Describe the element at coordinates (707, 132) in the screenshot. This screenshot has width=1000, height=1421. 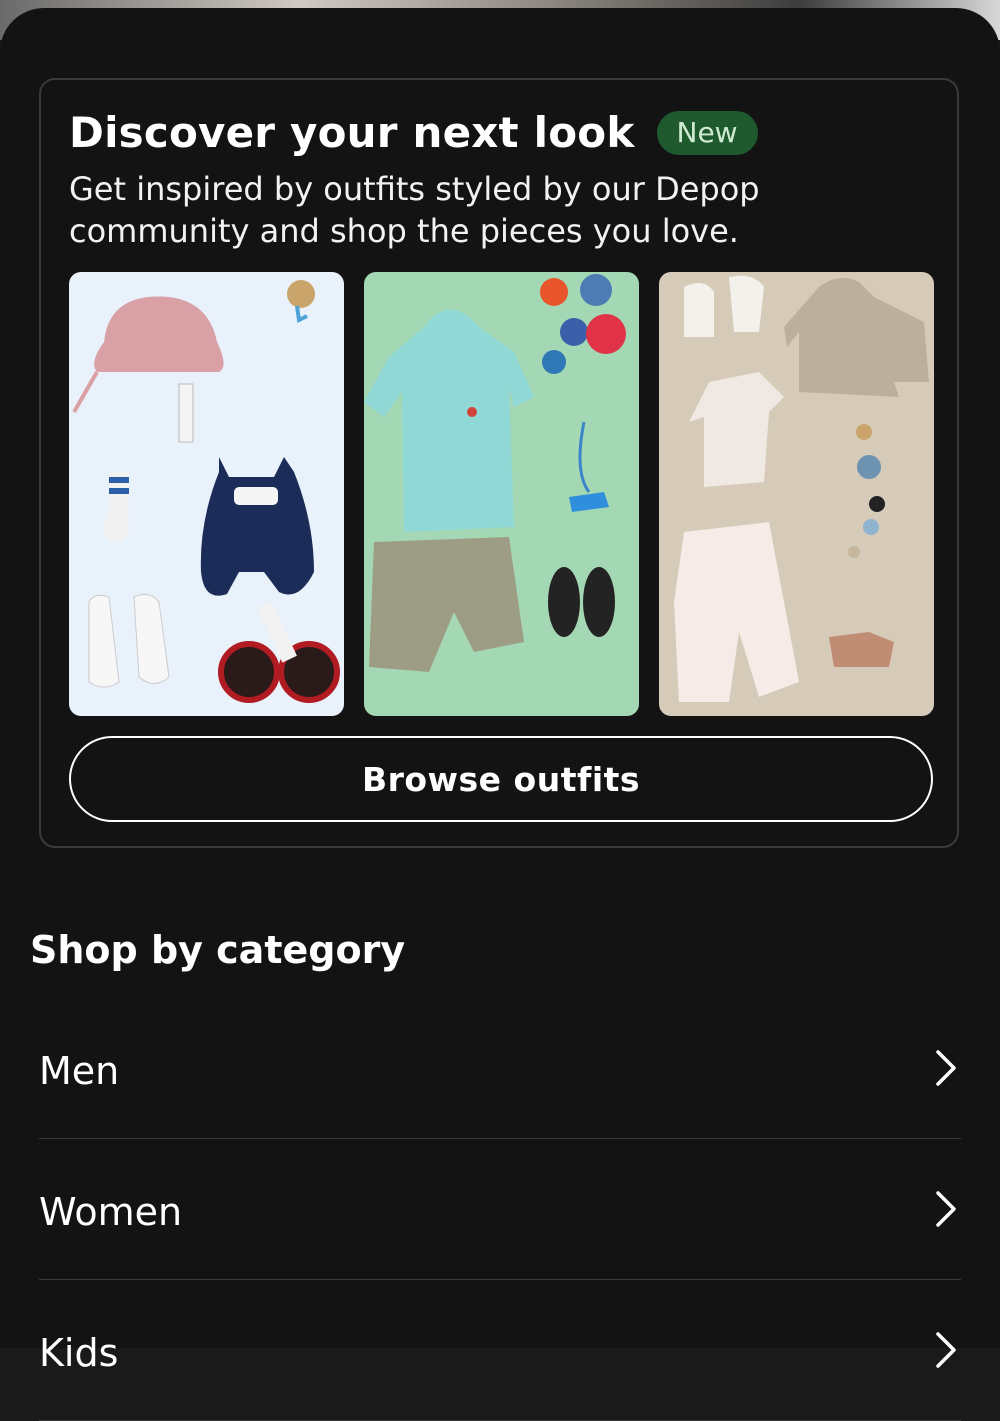
I see `new-badge: New` at that location.